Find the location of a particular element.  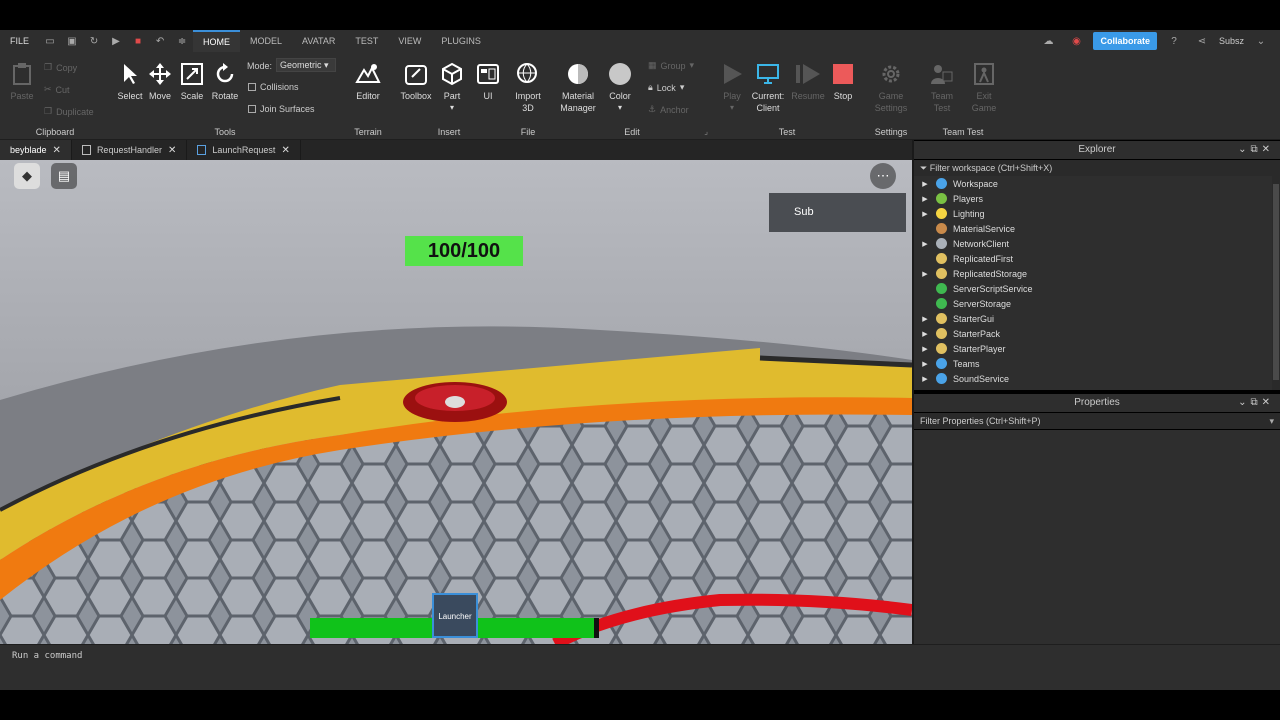

chevron-down-icon: ▾ is located at coordinates (1271, 421).